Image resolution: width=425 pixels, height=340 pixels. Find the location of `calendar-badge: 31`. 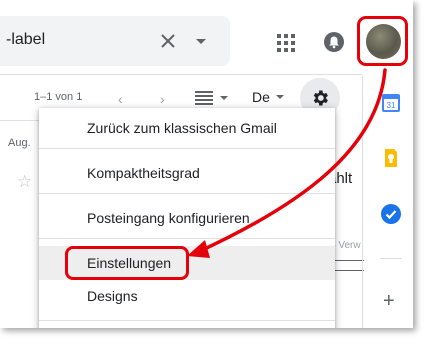

calendar-badge: 31 is located at coordinates (391, 105).